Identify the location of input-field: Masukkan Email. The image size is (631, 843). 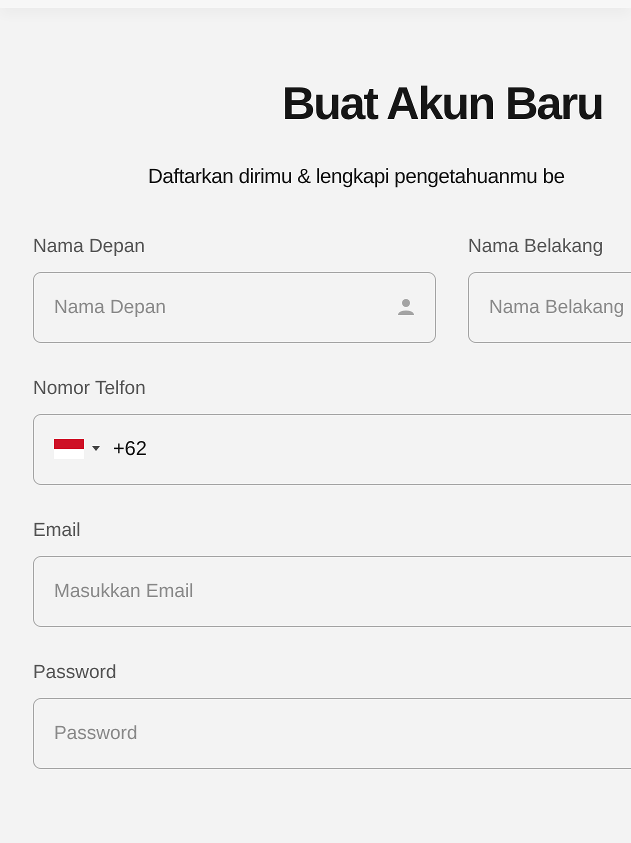
(332, 591).